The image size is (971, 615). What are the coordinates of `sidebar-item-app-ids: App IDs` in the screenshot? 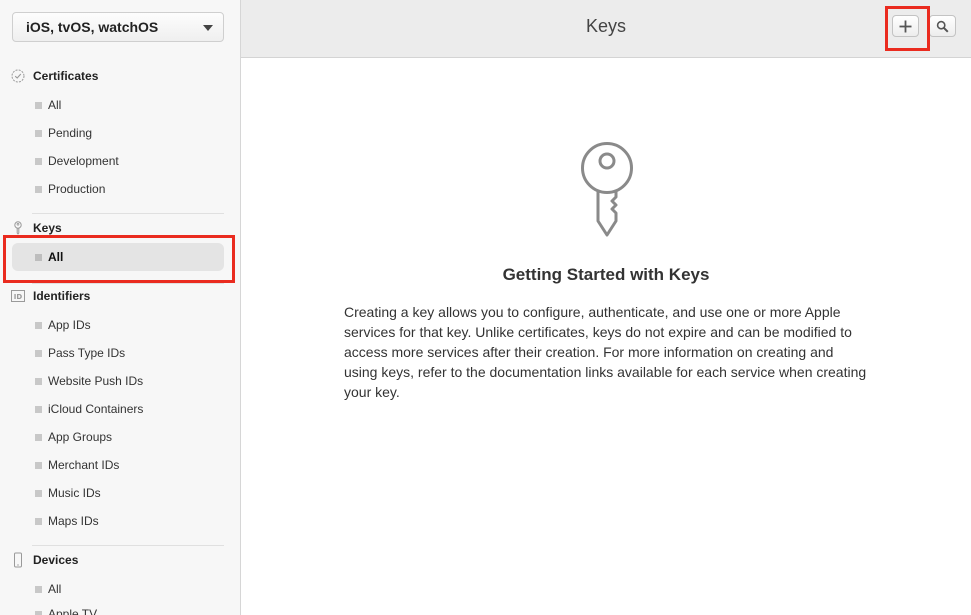 It's located at (118, 325).